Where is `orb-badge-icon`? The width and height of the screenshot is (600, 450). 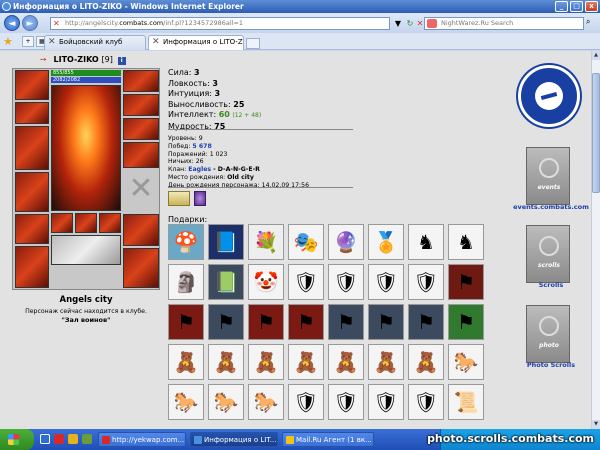 orb-badge-icon is located at coordinates (200, 198).